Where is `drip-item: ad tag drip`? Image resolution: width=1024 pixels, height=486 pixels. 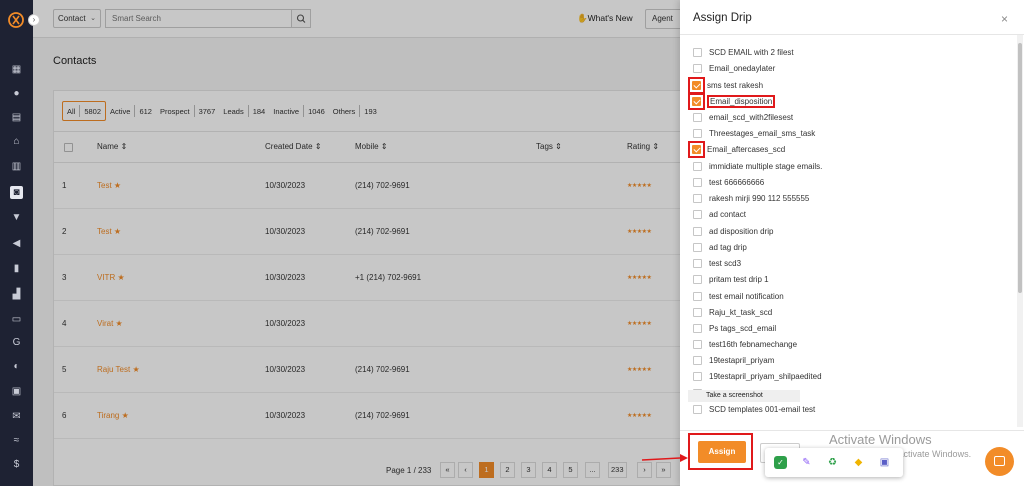
drip-item: ad tag drip is located at coordinates (843, 247).